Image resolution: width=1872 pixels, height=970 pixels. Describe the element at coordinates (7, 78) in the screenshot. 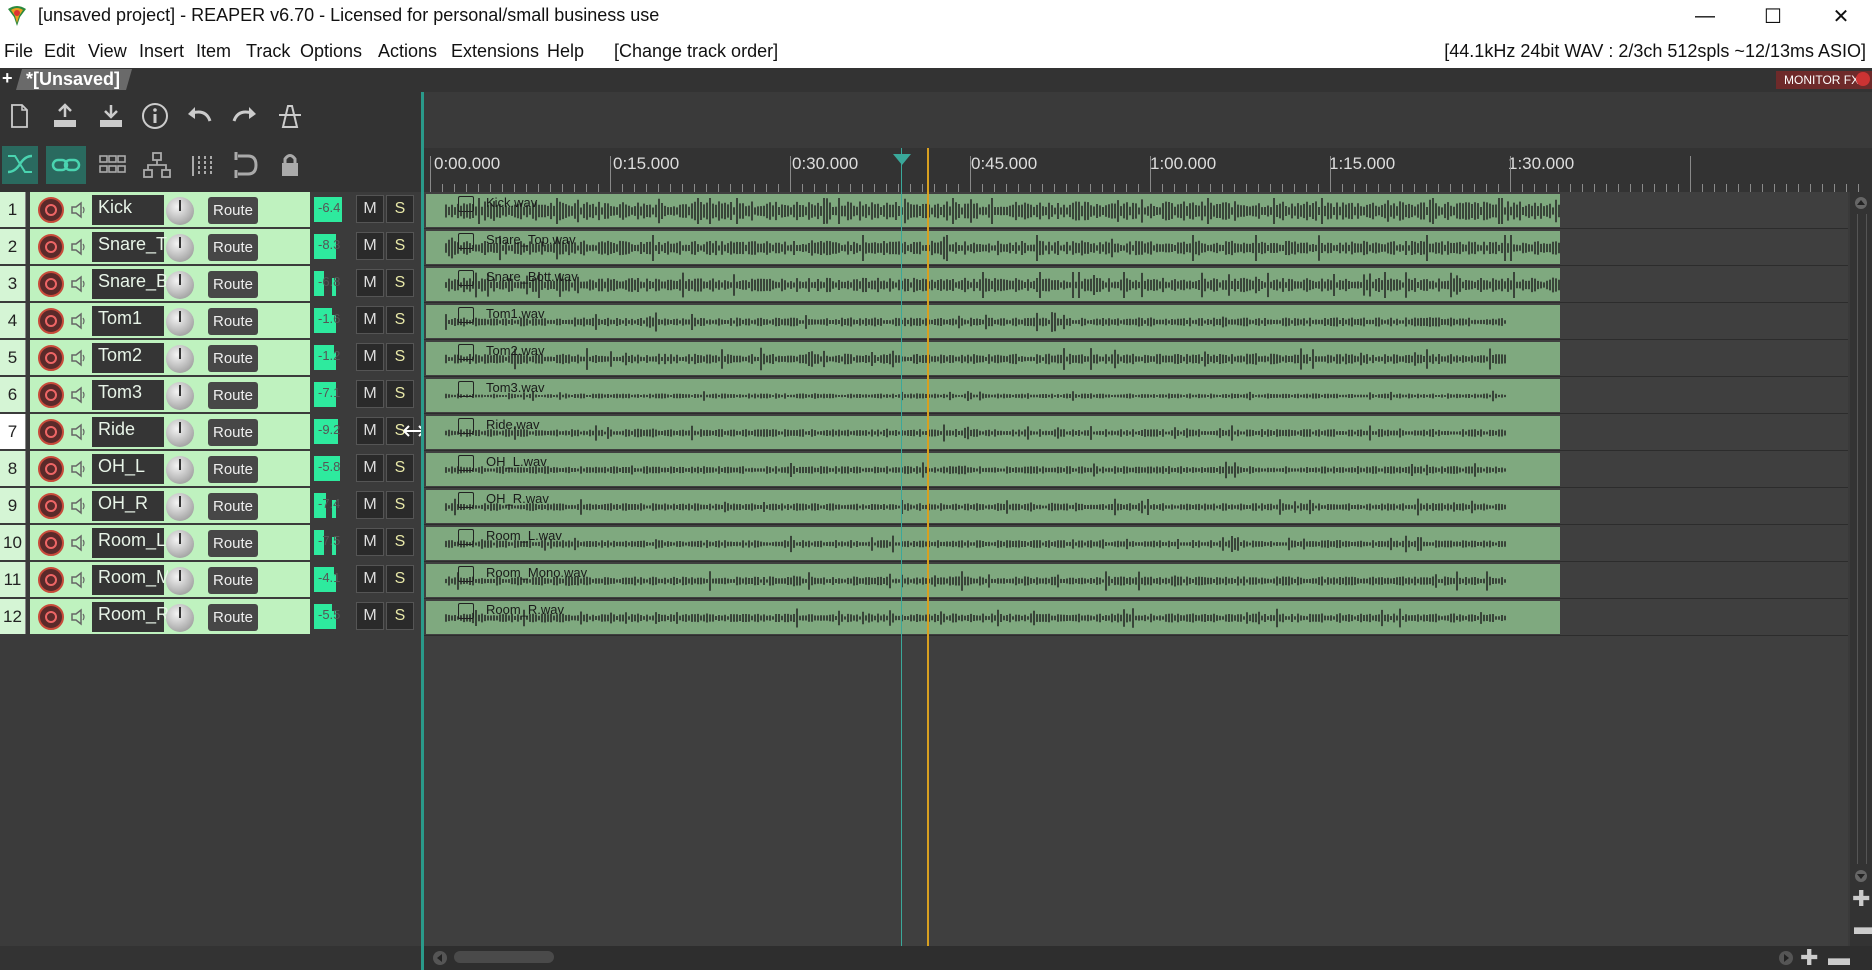

I see `add-tab-button: +` at that location.